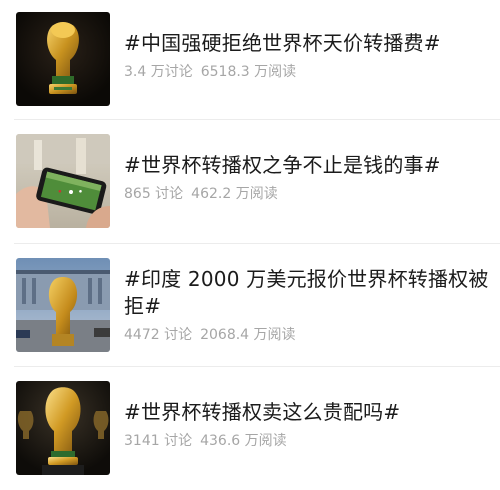 The width and height of the screenshot is (500, 490). I want to click on world-cup-trophy-icon, so click(63, 59).